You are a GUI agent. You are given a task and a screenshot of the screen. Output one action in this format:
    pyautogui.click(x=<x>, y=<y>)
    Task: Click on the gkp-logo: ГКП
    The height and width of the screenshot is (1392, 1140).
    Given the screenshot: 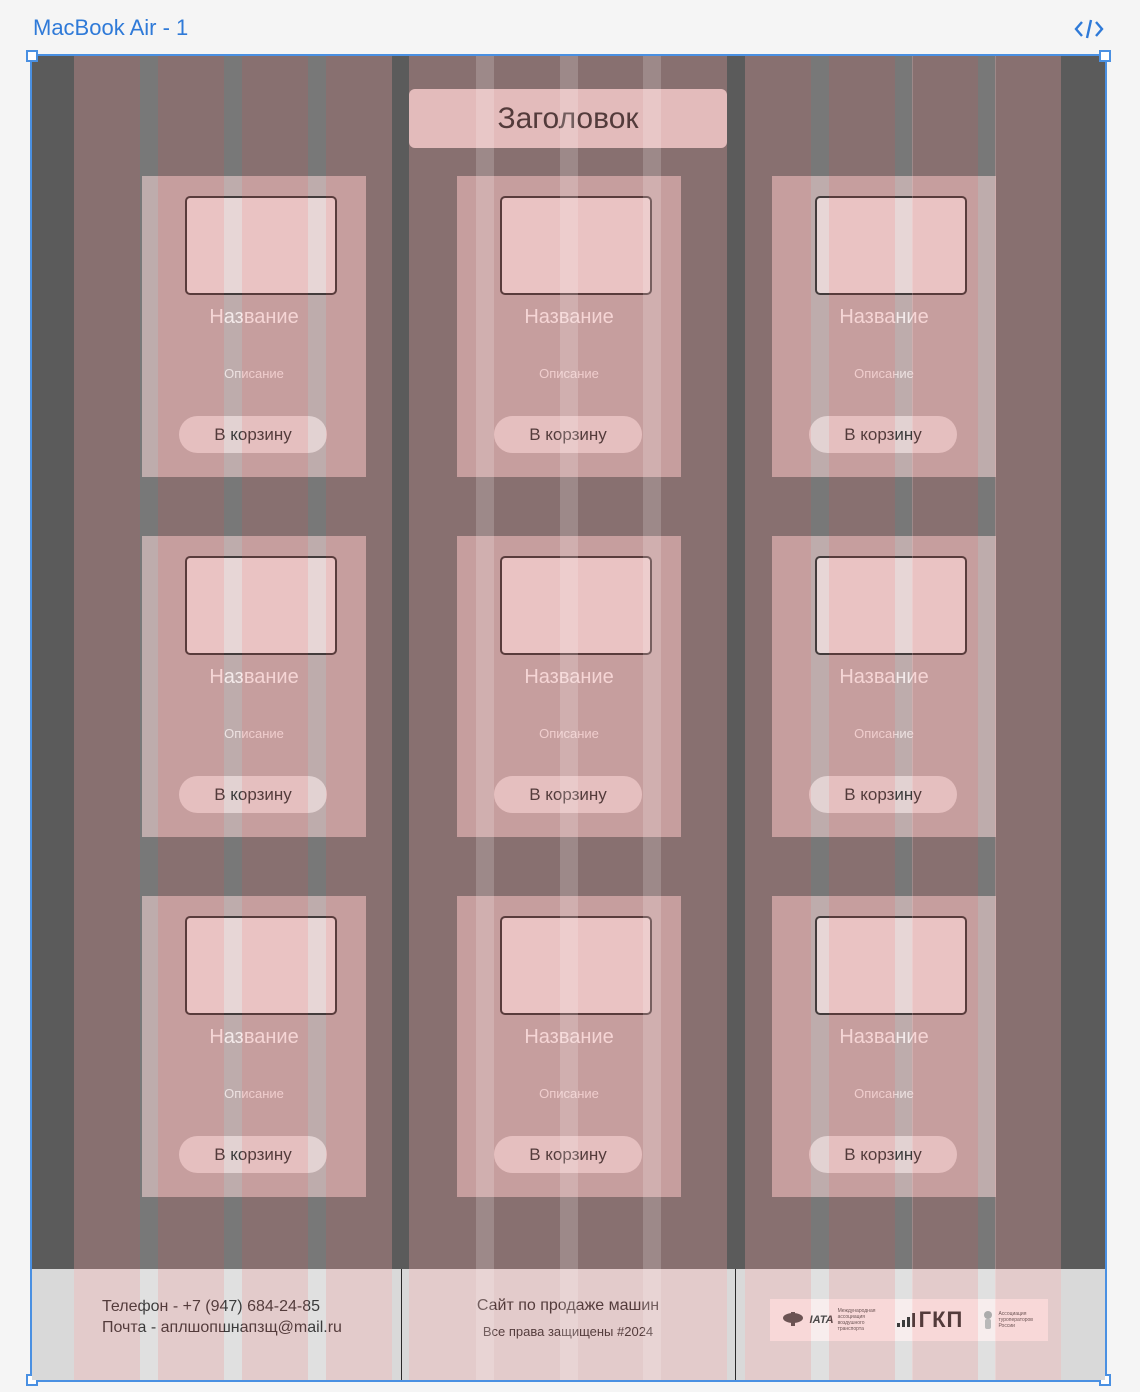 What is the action you would take?
    pyautogui.click(x=930, y=1320)
    